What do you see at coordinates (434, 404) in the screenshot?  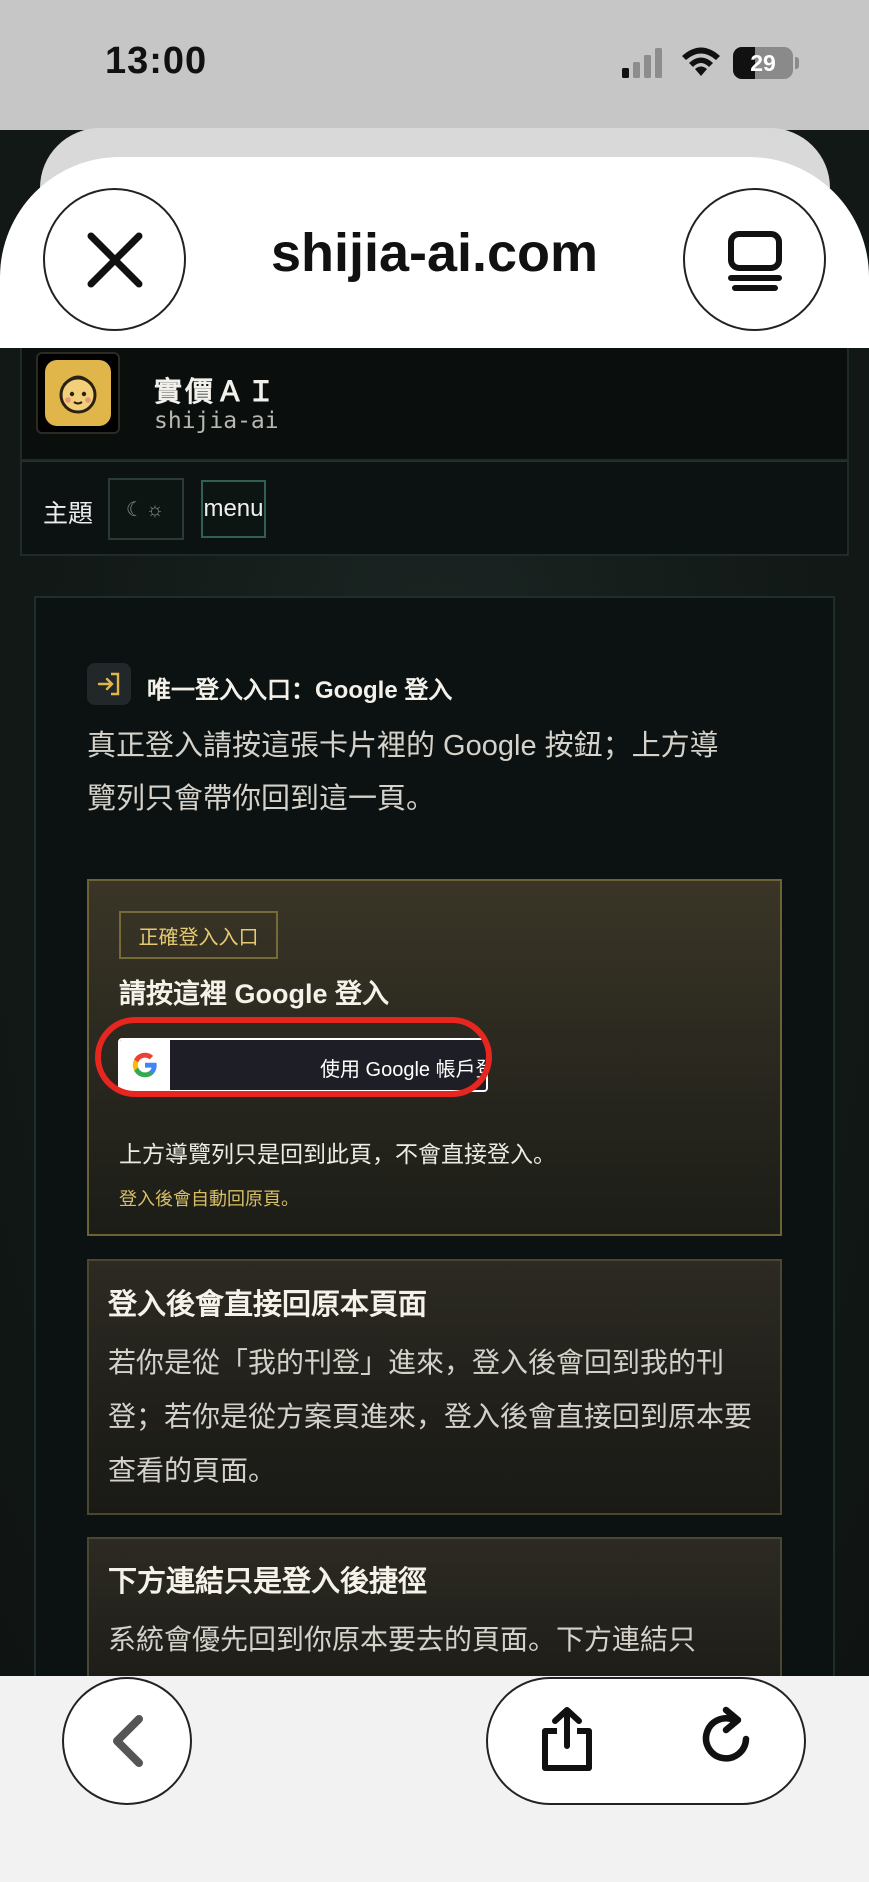 I see `site-header` at bounding box center [434, 404].